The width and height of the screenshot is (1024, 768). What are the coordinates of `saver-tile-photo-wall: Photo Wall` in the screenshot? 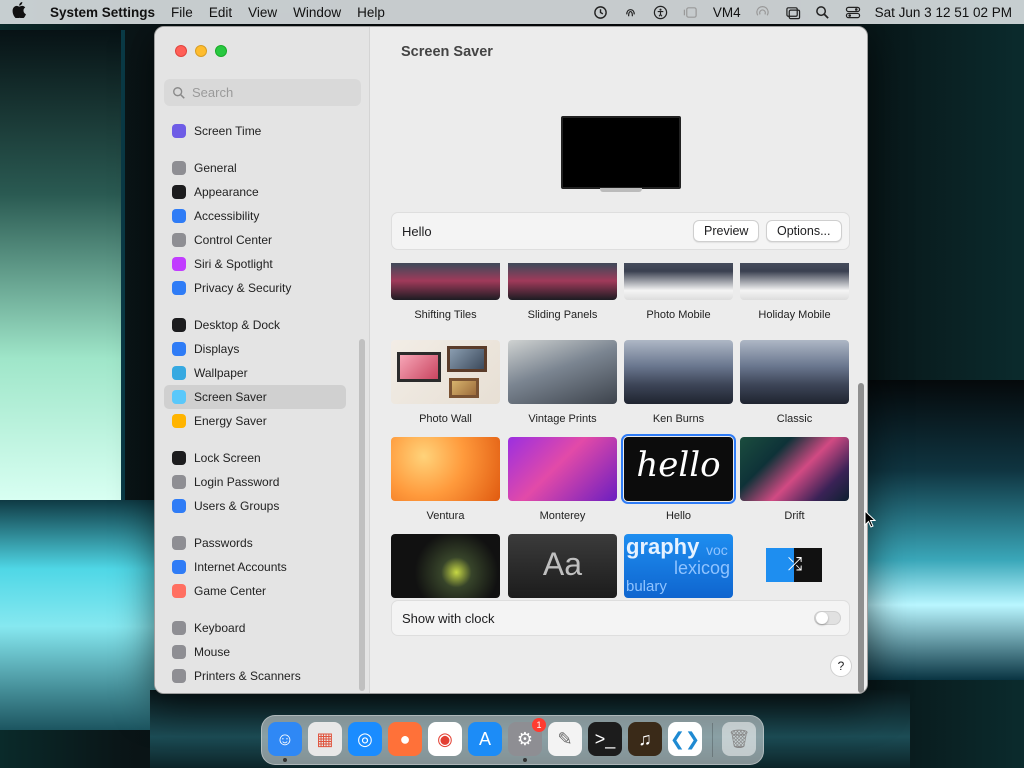 It's located at (445, 382).